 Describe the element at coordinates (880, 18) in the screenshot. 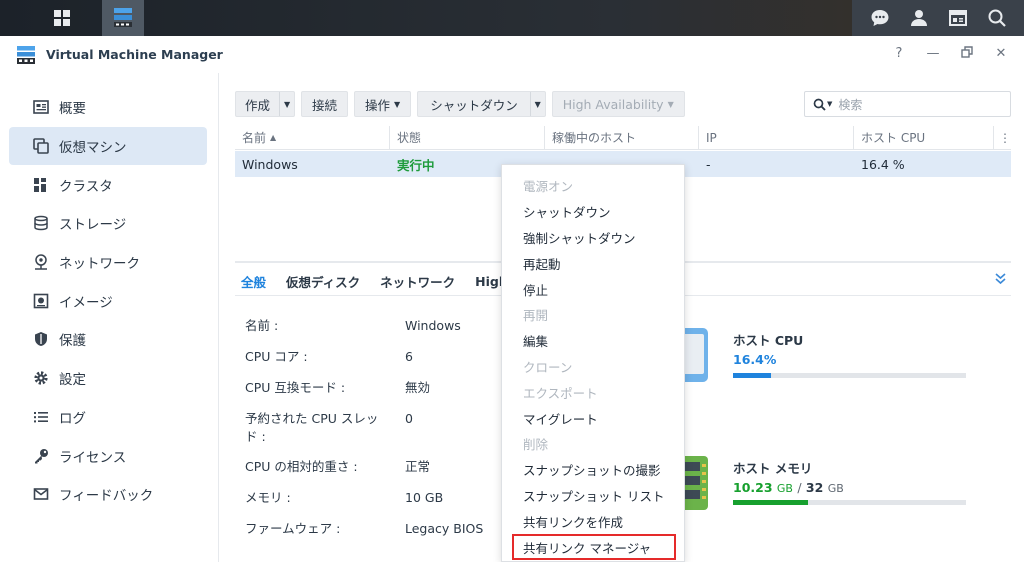

I see `chat-icon` at that location.